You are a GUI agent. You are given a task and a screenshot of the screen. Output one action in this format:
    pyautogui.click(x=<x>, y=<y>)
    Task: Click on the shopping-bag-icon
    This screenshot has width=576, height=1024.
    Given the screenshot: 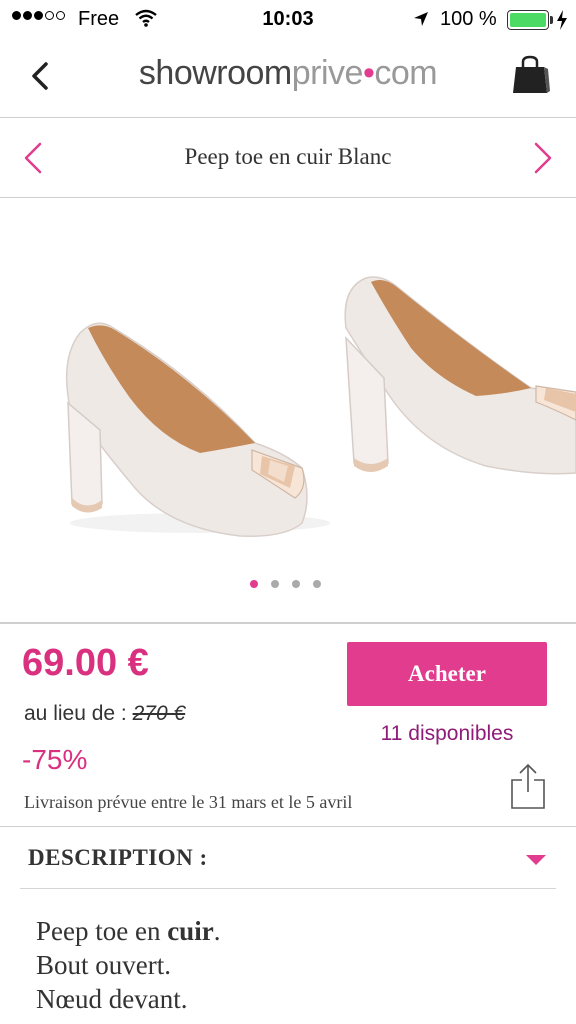 What is the action you would take?
    pyautogui.click(x=530, y=75)
    